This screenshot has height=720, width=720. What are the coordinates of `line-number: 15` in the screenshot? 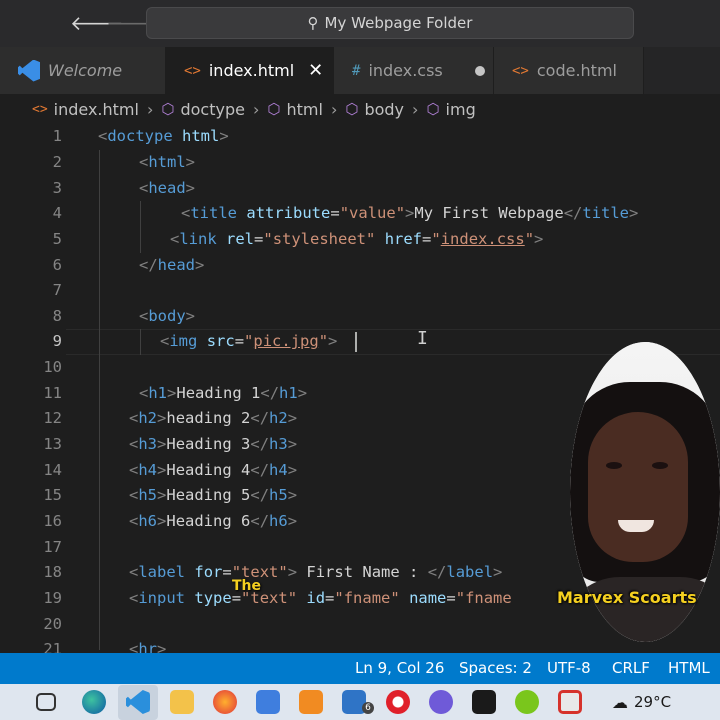 It's located at (52, 495).